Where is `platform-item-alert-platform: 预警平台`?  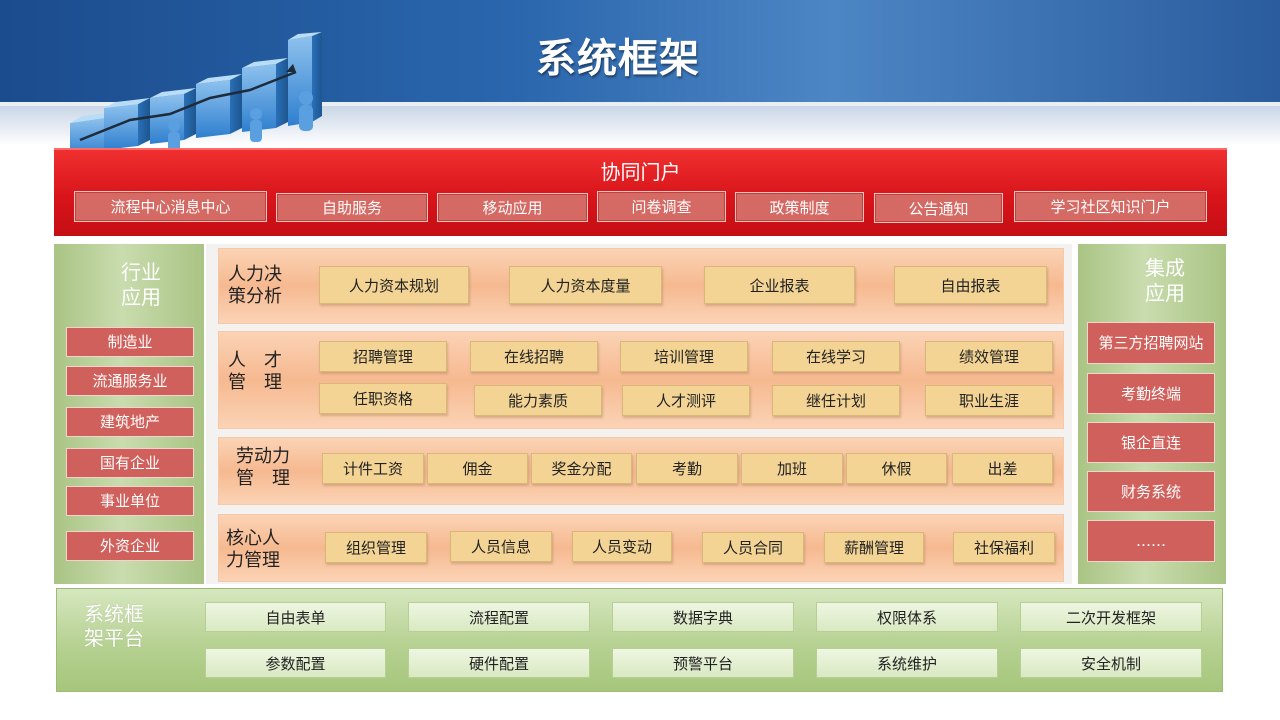 platform-item-alert-platform: 预警平台 is located at coordinates (703, 663).